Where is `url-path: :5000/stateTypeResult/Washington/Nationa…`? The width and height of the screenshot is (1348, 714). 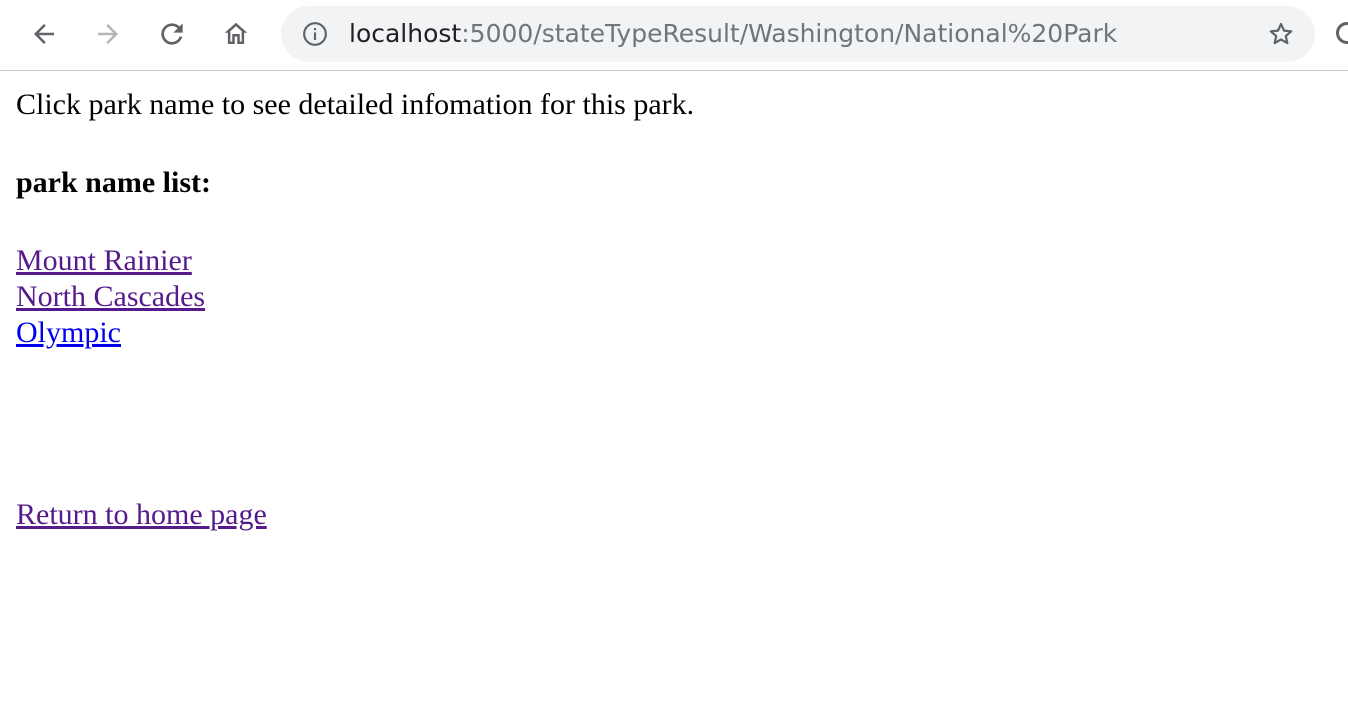 url-path: :5000/stateTypeResult/Washington/Nationa… is located at coordinates (789, 33).